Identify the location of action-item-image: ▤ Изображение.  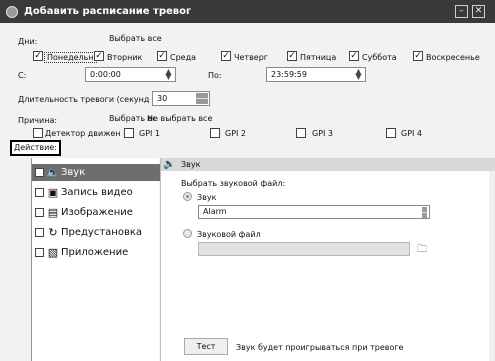
(96, 212).